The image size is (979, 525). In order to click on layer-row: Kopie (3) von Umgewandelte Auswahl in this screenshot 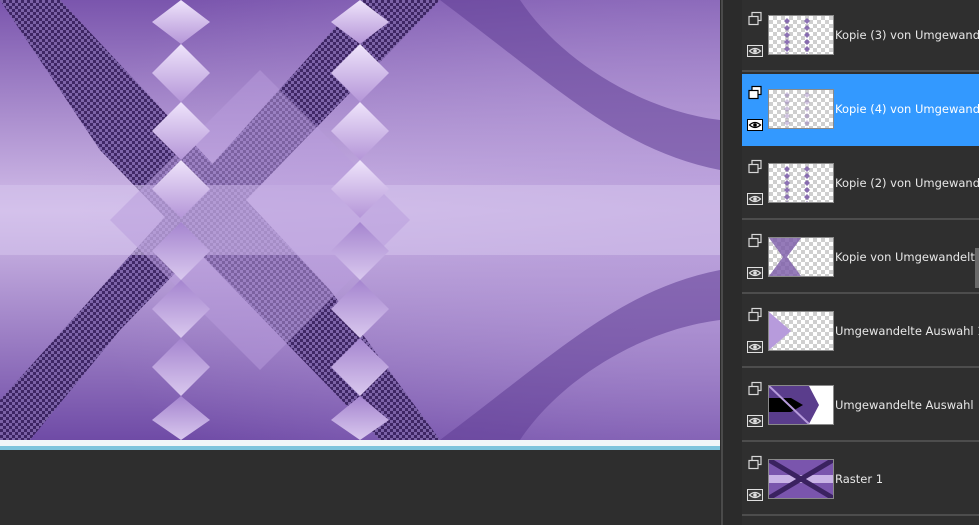, I will do `click(860, 36)`.